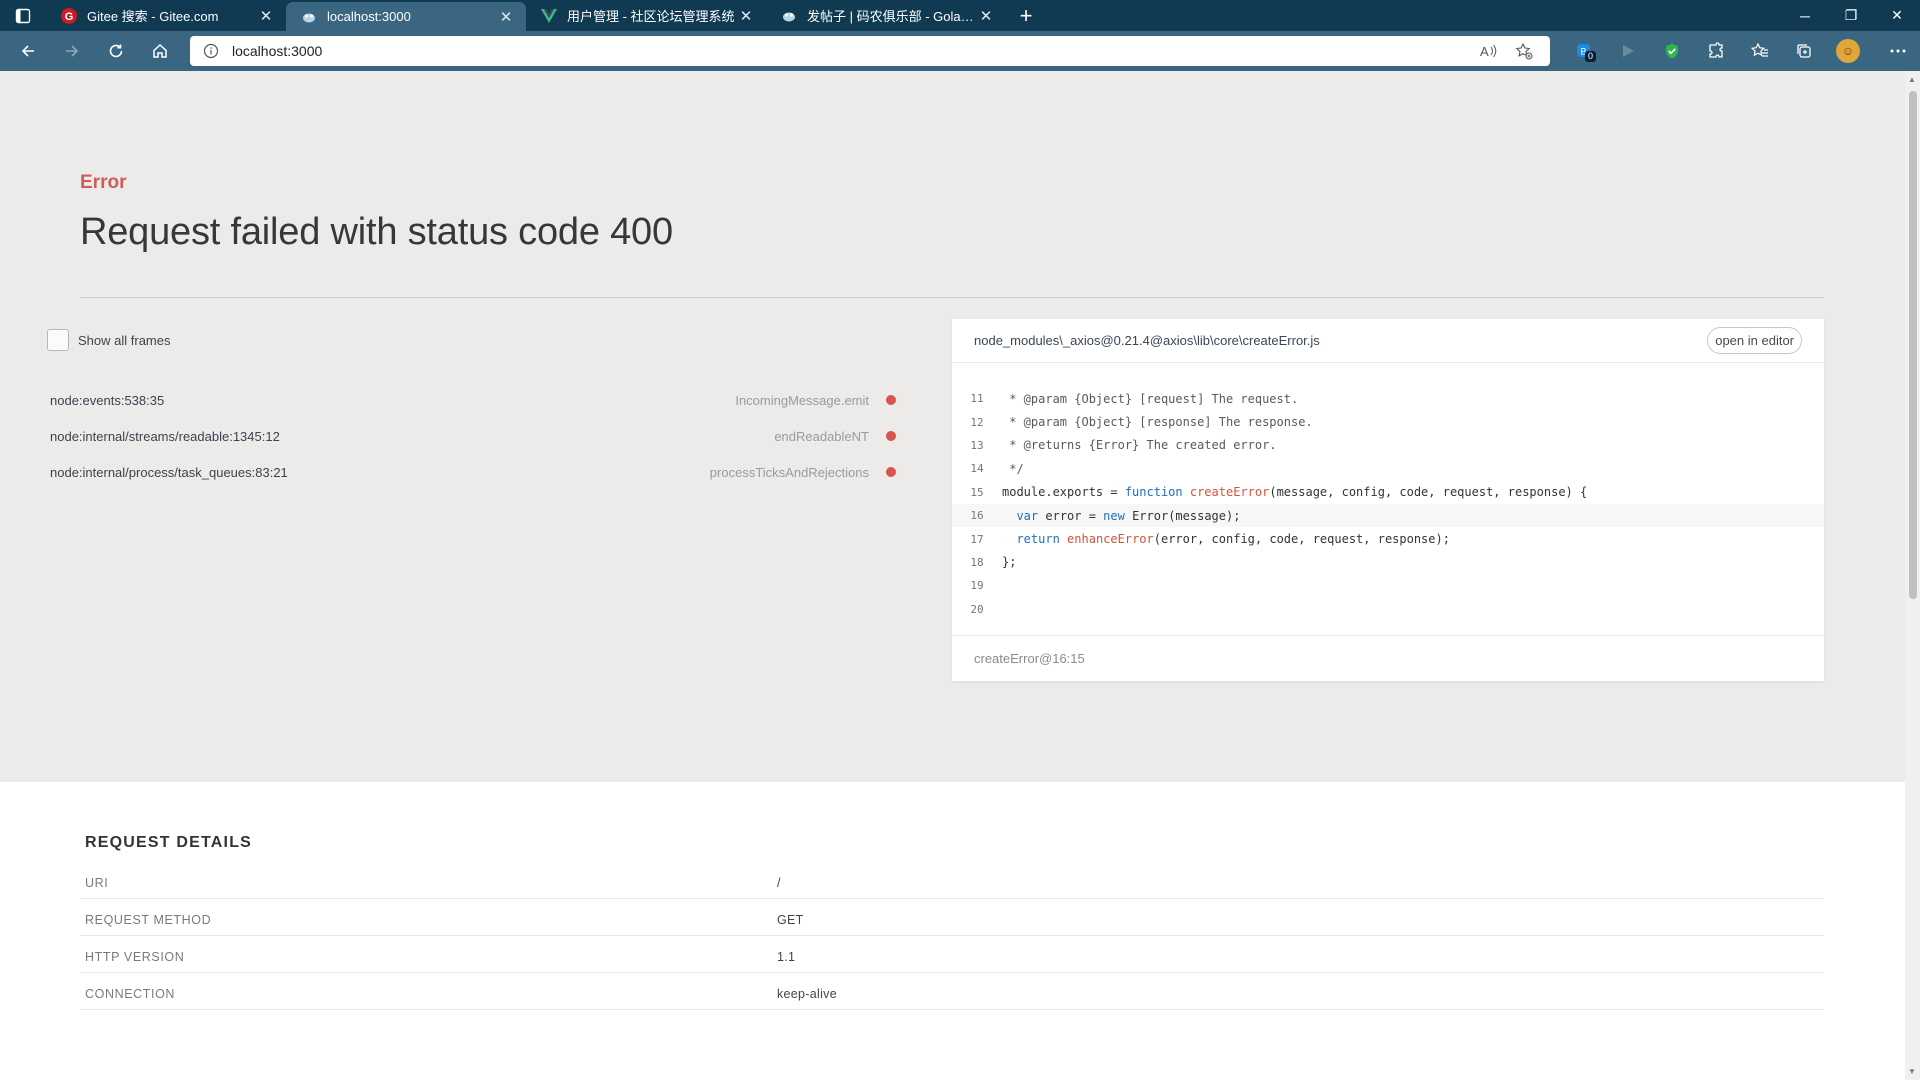 The image size is (1920, 1080). I want to click on forward-button, so click(72, 51).